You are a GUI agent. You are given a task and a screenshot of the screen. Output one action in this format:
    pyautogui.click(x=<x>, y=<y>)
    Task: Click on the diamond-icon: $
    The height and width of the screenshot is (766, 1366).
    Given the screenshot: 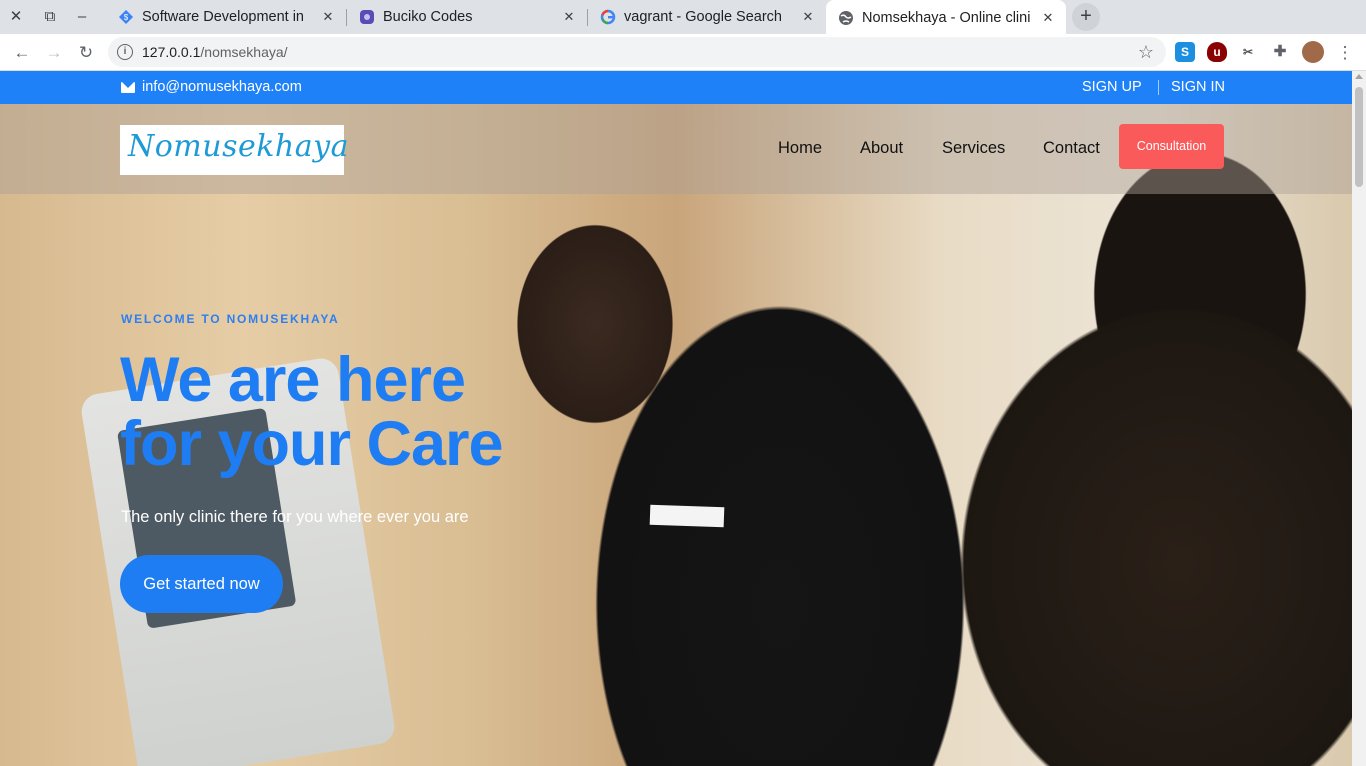 What is the action you would take?
    pyautogui.click(x=126, y=17)
    